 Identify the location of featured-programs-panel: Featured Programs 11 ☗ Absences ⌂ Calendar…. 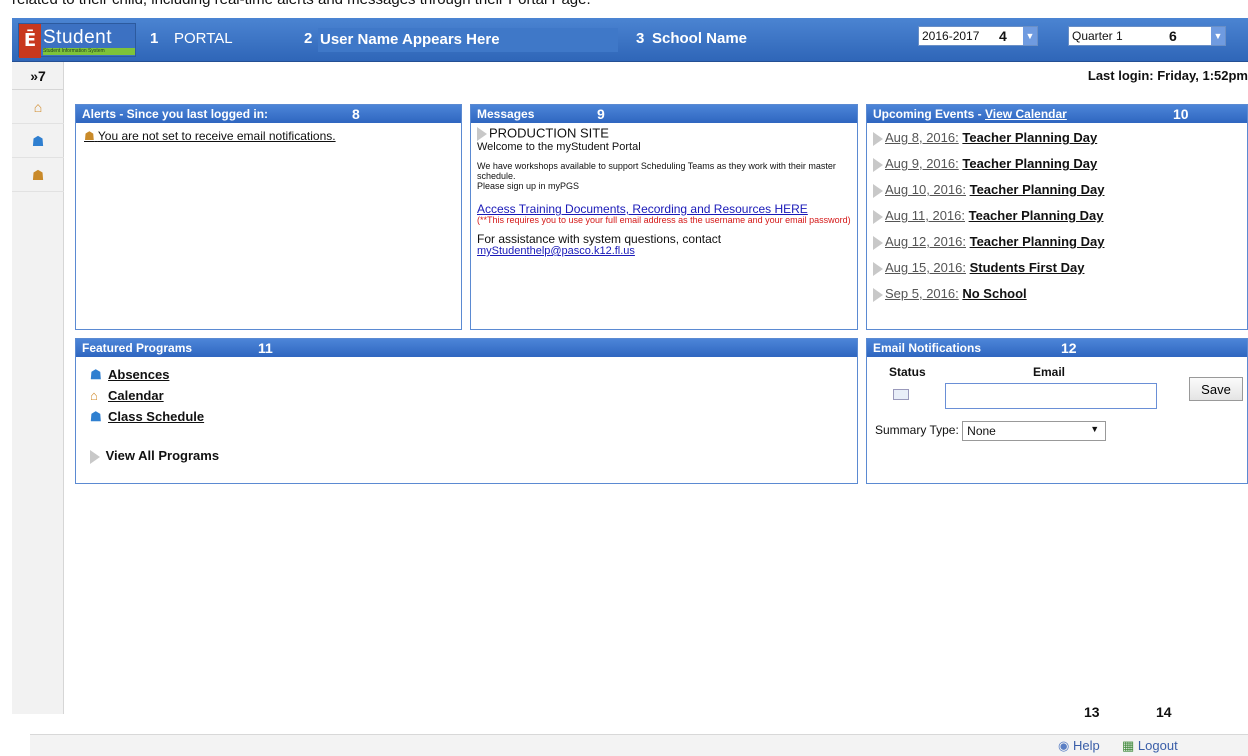
(466, 411).